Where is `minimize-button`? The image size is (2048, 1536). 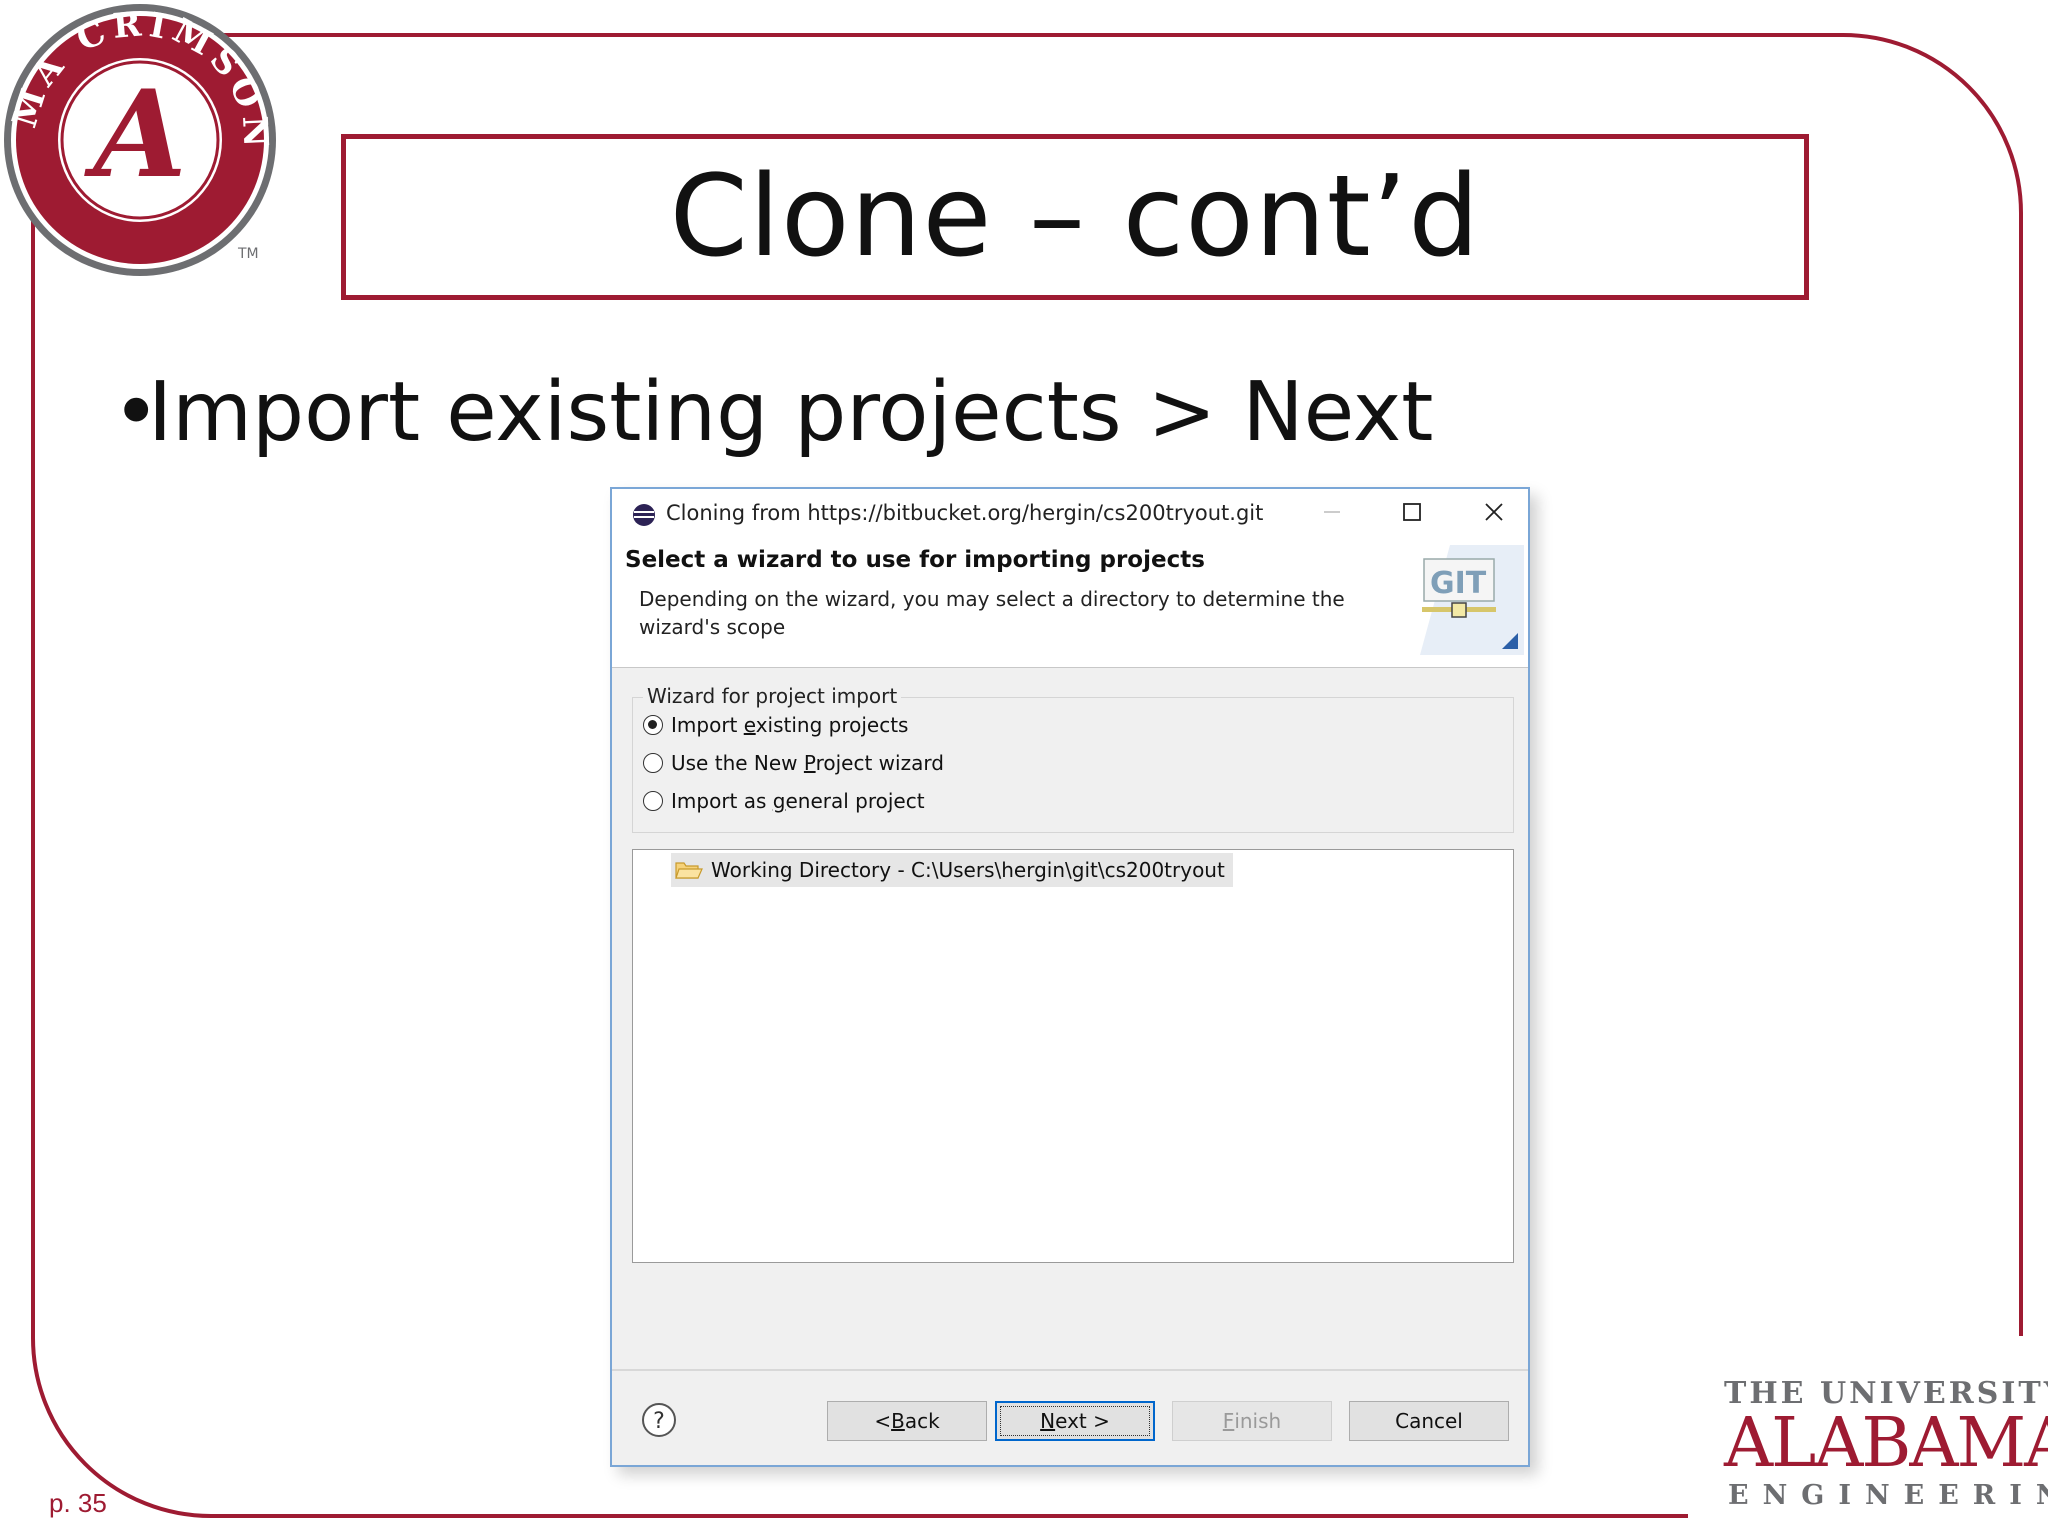 minimize-button is located at coordinates (1332, 512).